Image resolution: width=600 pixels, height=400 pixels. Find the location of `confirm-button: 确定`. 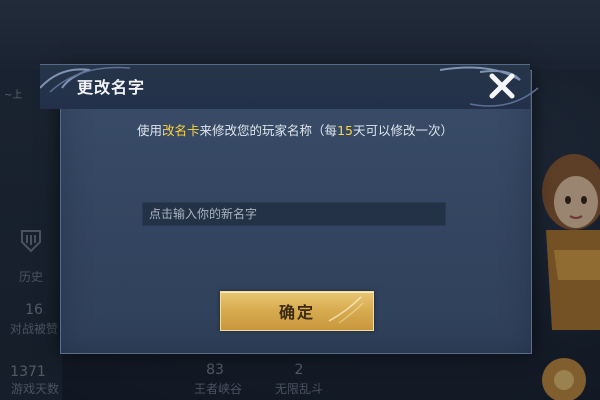

confirm-button: 确定 is located at coordinates (297, 311).